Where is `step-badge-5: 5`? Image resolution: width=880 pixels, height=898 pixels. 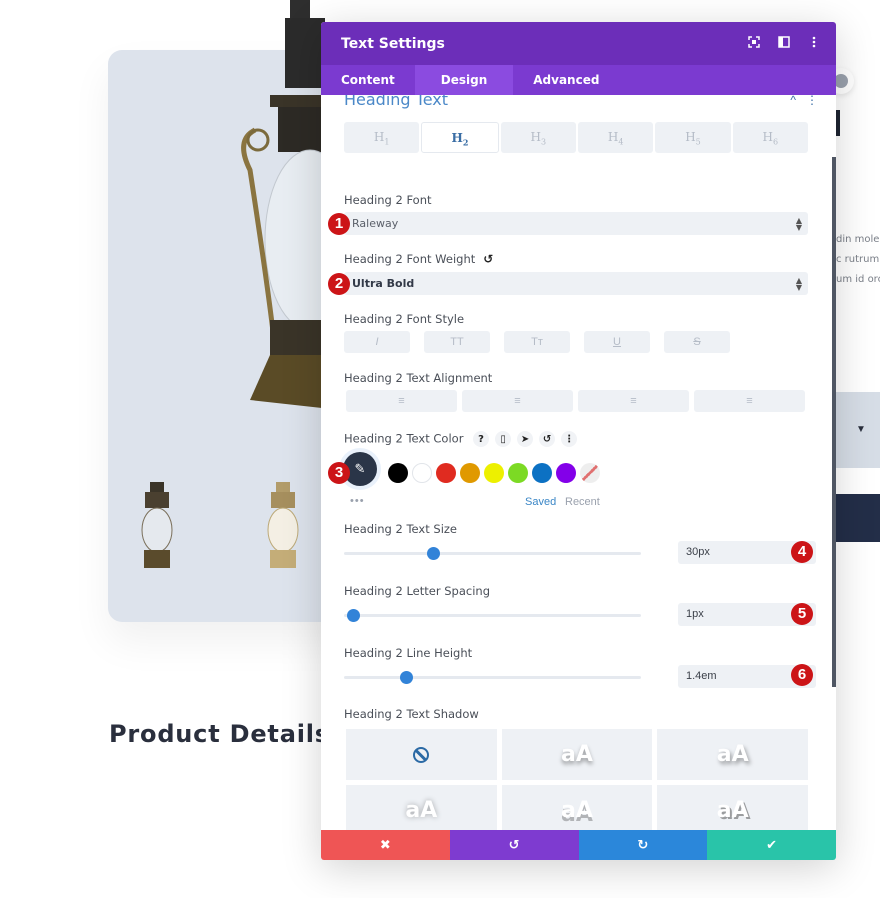 step-badge-5: 5 is located at coordinates (802, 614).